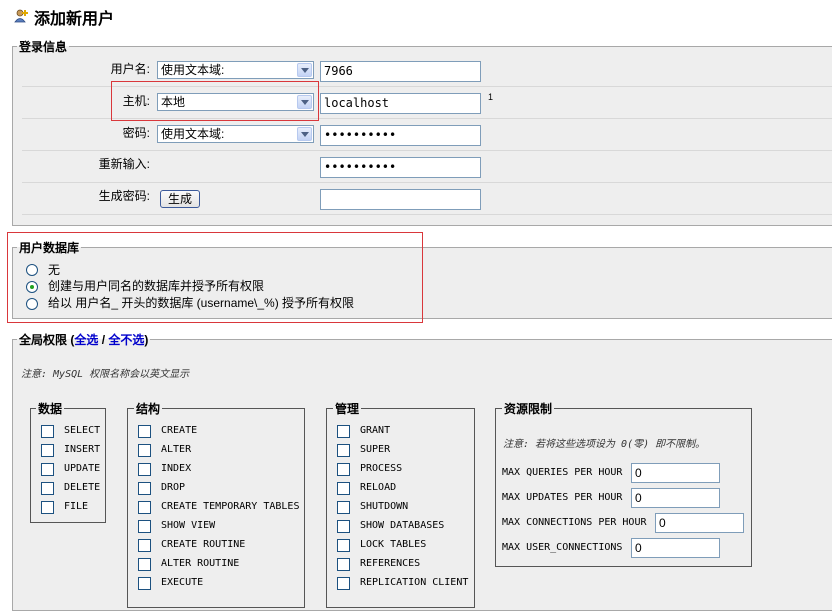 The height and width of the screenshot is (611, 832). Describe the element at coordinates (82, 468) in the screenshot. I see `update-label: UPDATE` at that location.